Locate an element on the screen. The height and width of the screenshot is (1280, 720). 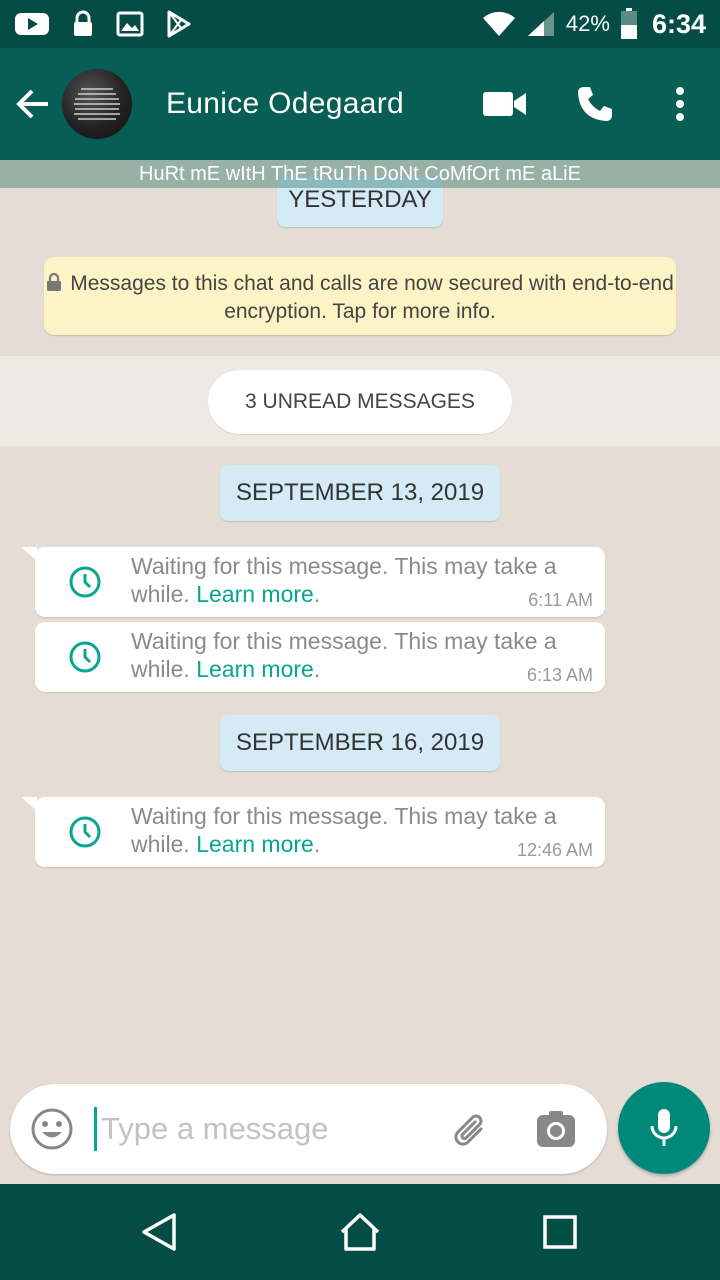
paperclip-icon is located at coordinates (468, 1130).